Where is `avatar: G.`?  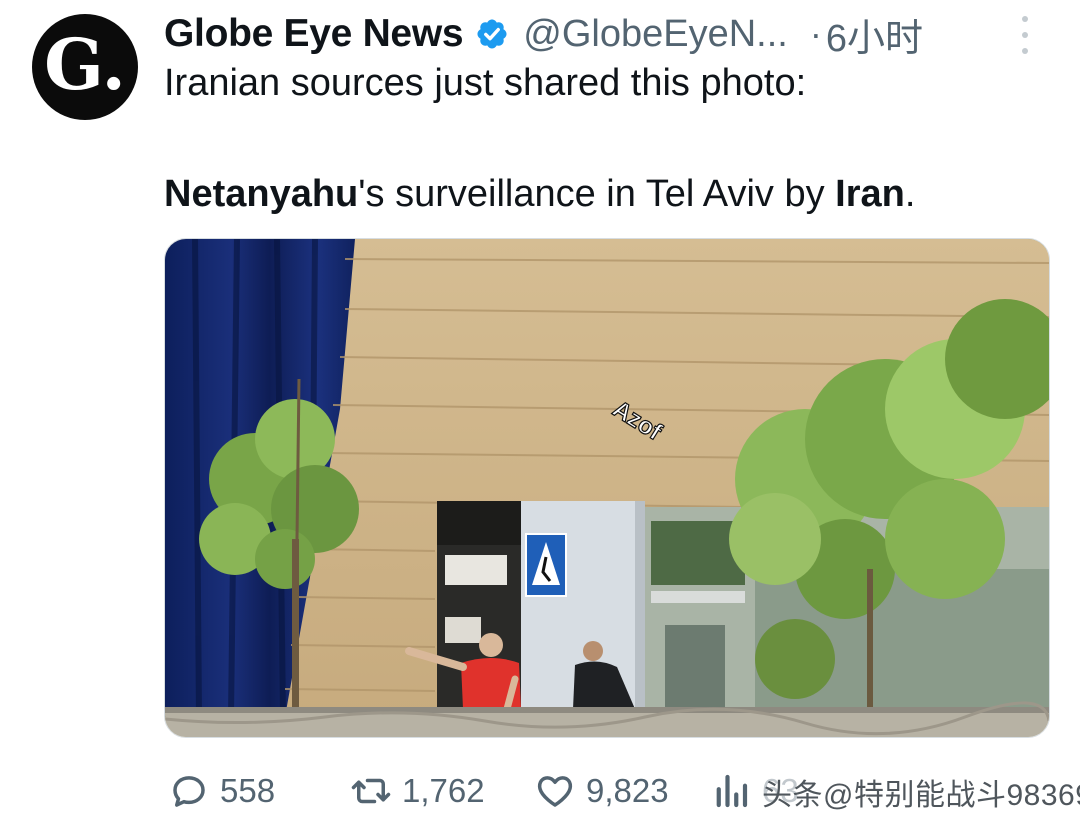 avatar: G. is located at coordinates (85, 67).